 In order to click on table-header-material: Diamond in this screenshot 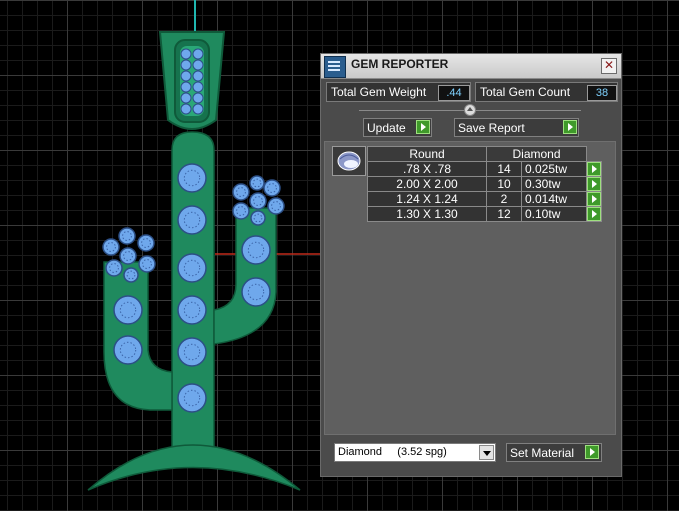, I will do `click(536, 154)`.